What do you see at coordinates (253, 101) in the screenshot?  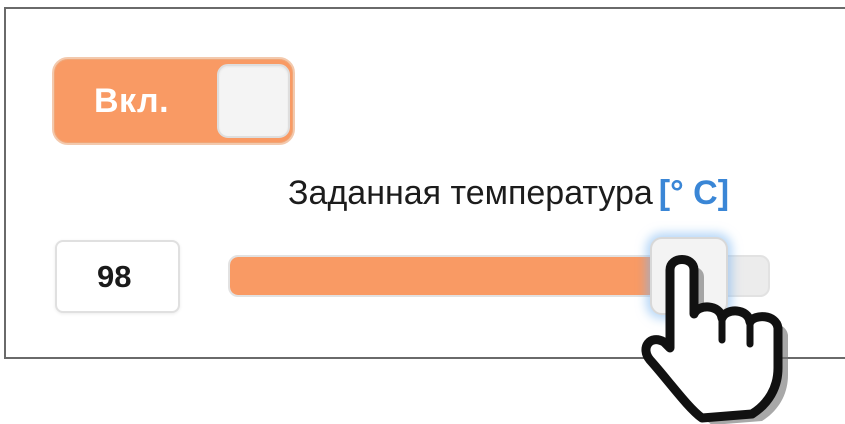 I see `toggle-knob` at bounding box center [253, 101].